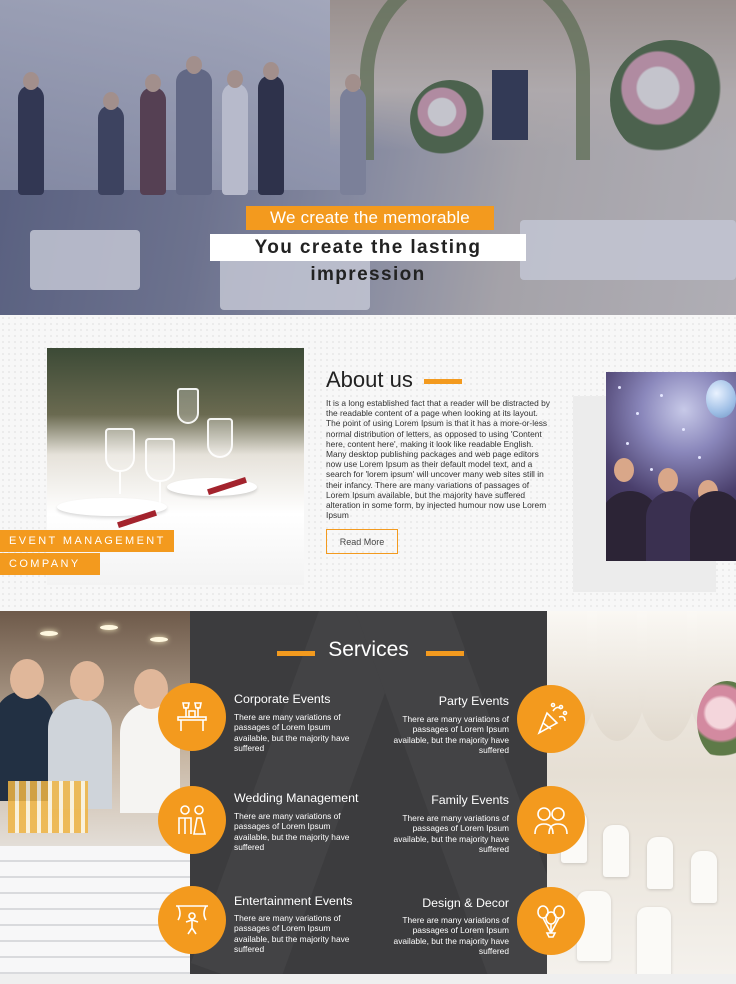  What do you see at coordinates (465, 903) in the screenshot?
I see `service-title-decor: Design & Decor` at bounding box center [465, 903].